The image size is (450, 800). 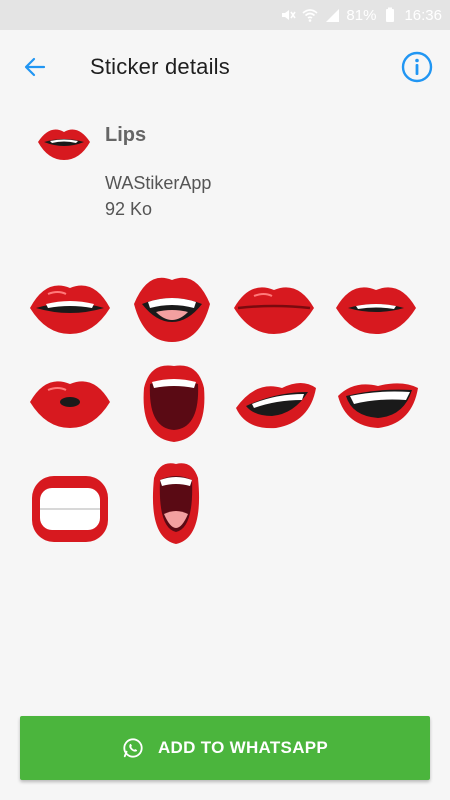 What do you see at coordinates (361, 15) in the screenshot?
I see `battery-percent: 81%` at bounding box center [361, 15].